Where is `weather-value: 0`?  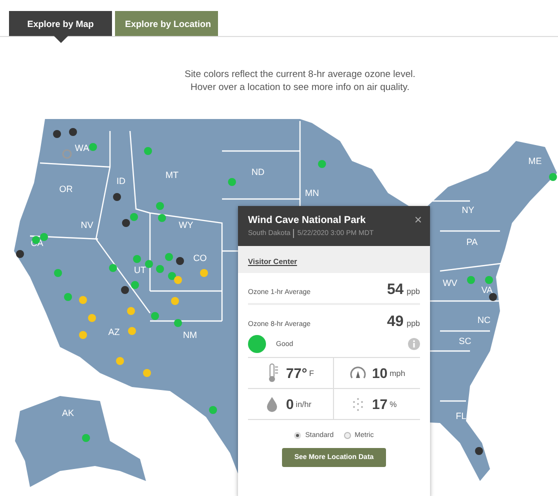
weather-value: 0 is located at coordinates (290, 404).